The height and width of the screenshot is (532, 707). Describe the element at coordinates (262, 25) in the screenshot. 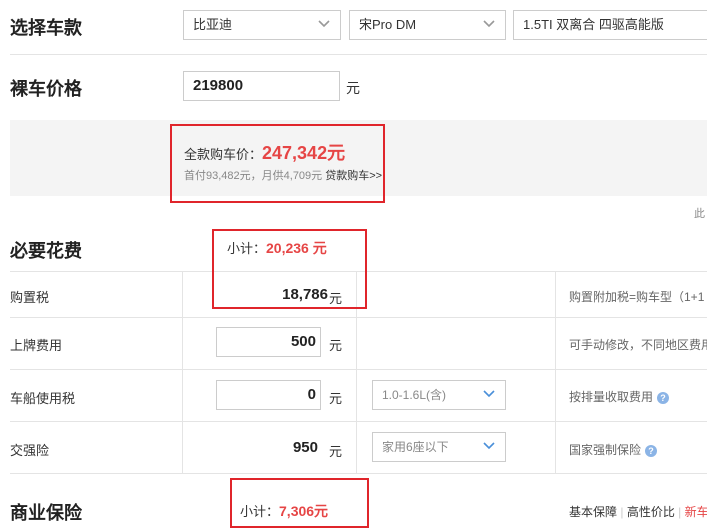

I see `brand-select: 比亚迪` at that location.